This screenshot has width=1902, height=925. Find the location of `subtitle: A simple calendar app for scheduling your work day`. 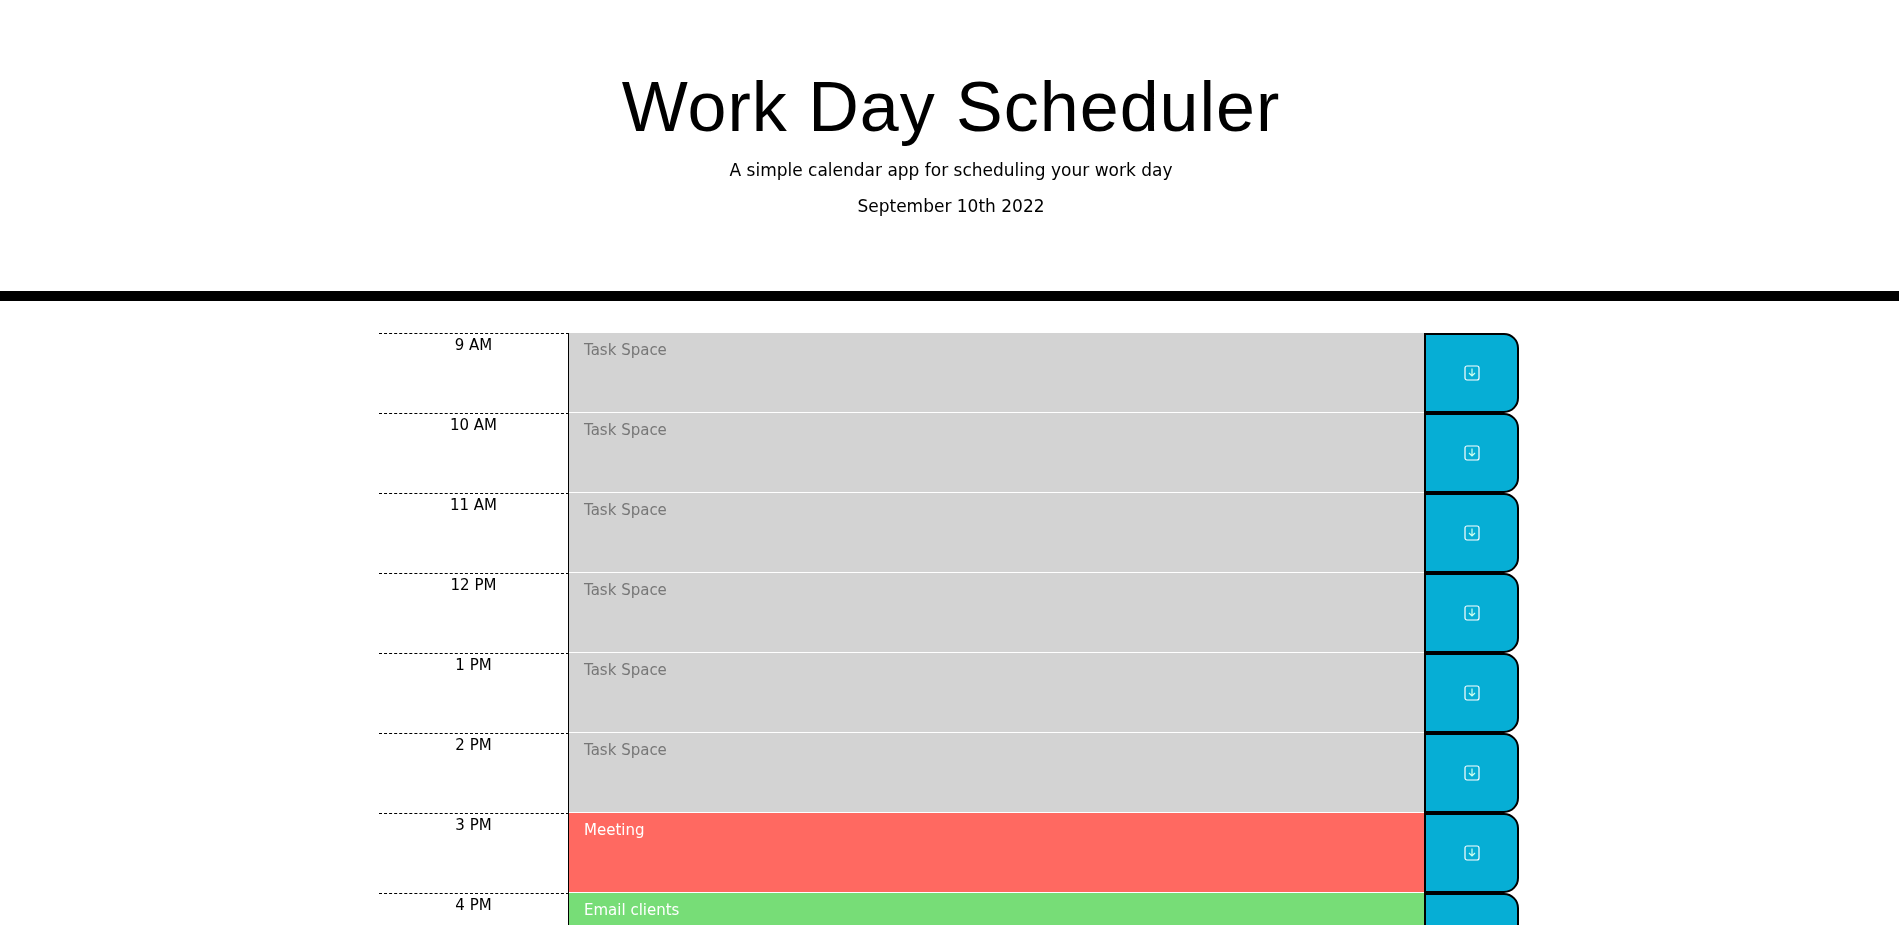

subtitle: A simple calendar app for scheduling your work day is located at coordinates (951, 170).